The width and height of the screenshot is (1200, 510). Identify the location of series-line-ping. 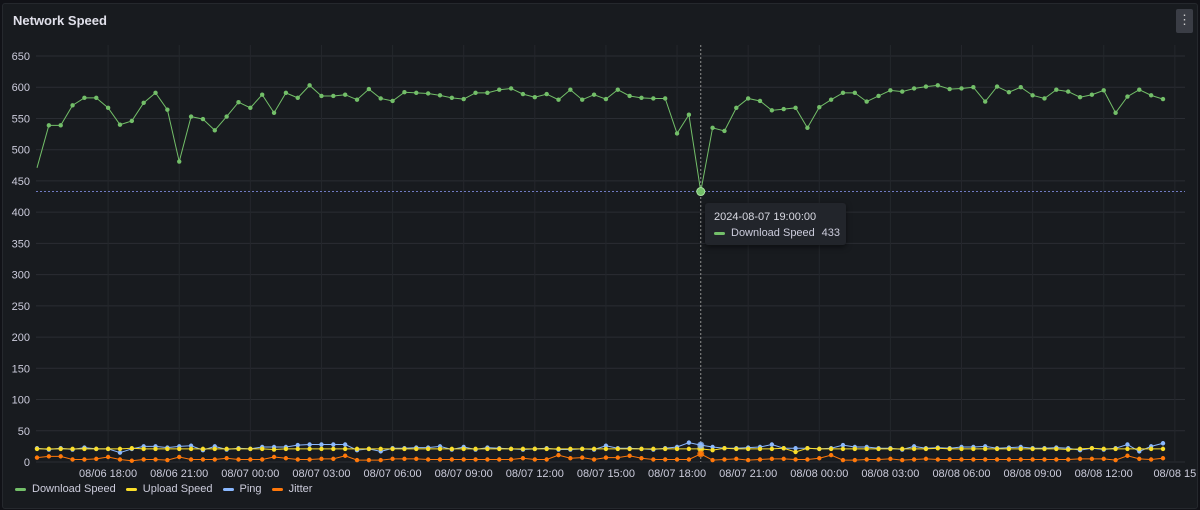
(600, 448).